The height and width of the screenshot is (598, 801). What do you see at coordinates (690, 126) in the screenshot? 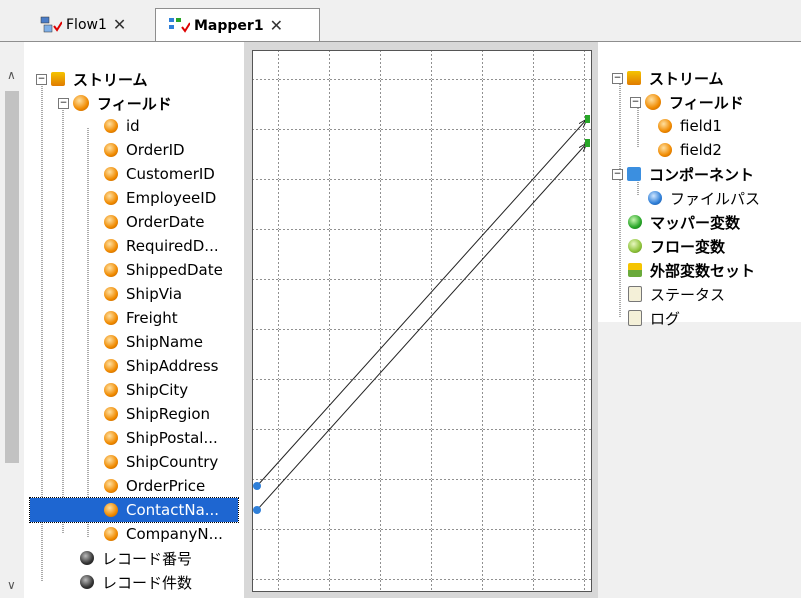
I see `tree-node-field1: field1` at bounding box center [690, 126].